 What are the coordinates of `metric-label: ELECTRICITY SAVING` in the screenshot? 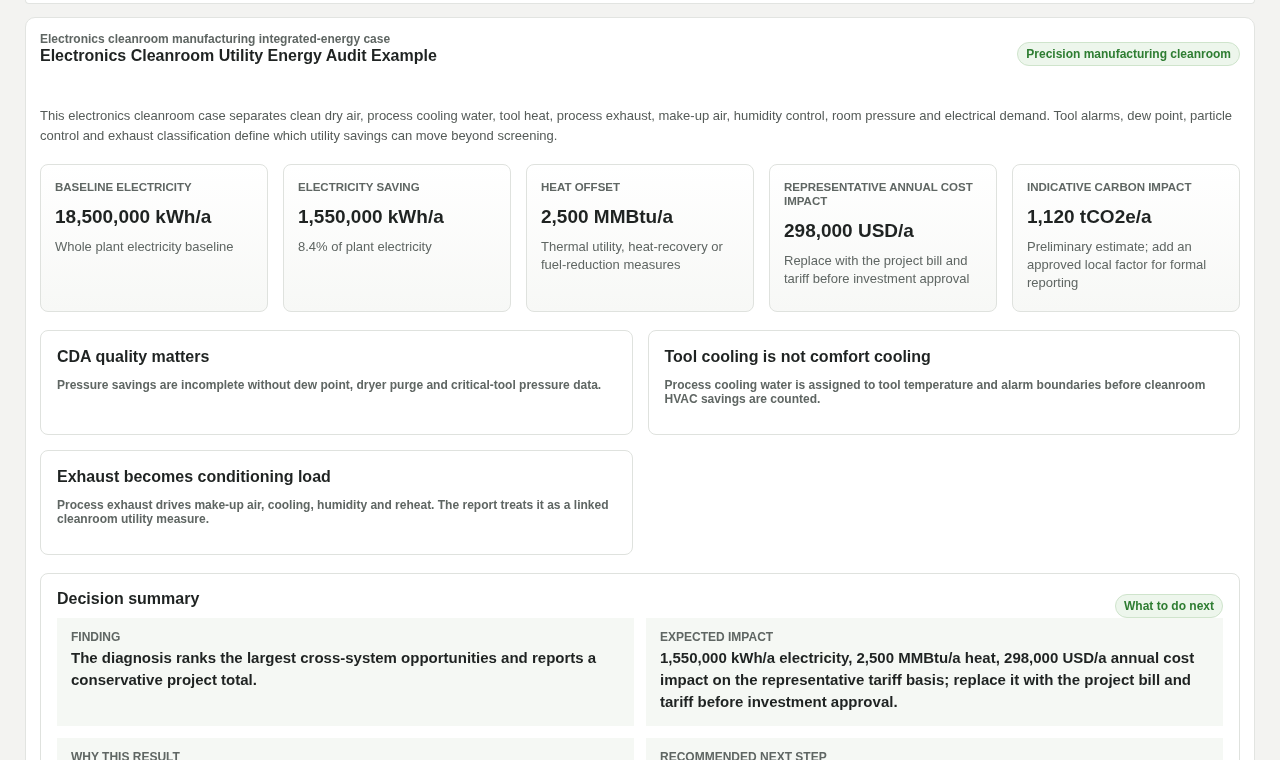 It's located at (359, 187).